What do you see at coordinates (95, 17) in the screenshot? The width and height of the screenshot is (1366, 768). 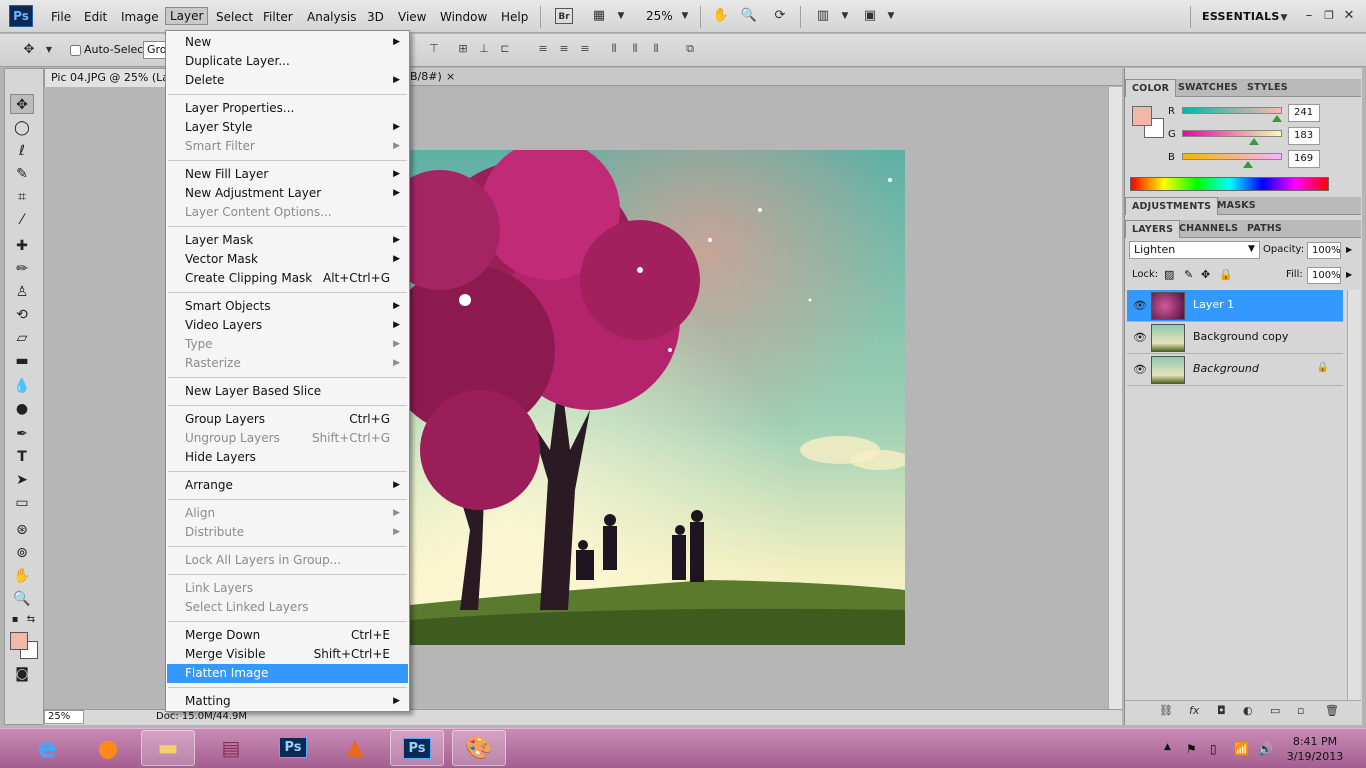 I see `menu-edit: Edit` at bounding box center [95, 17].